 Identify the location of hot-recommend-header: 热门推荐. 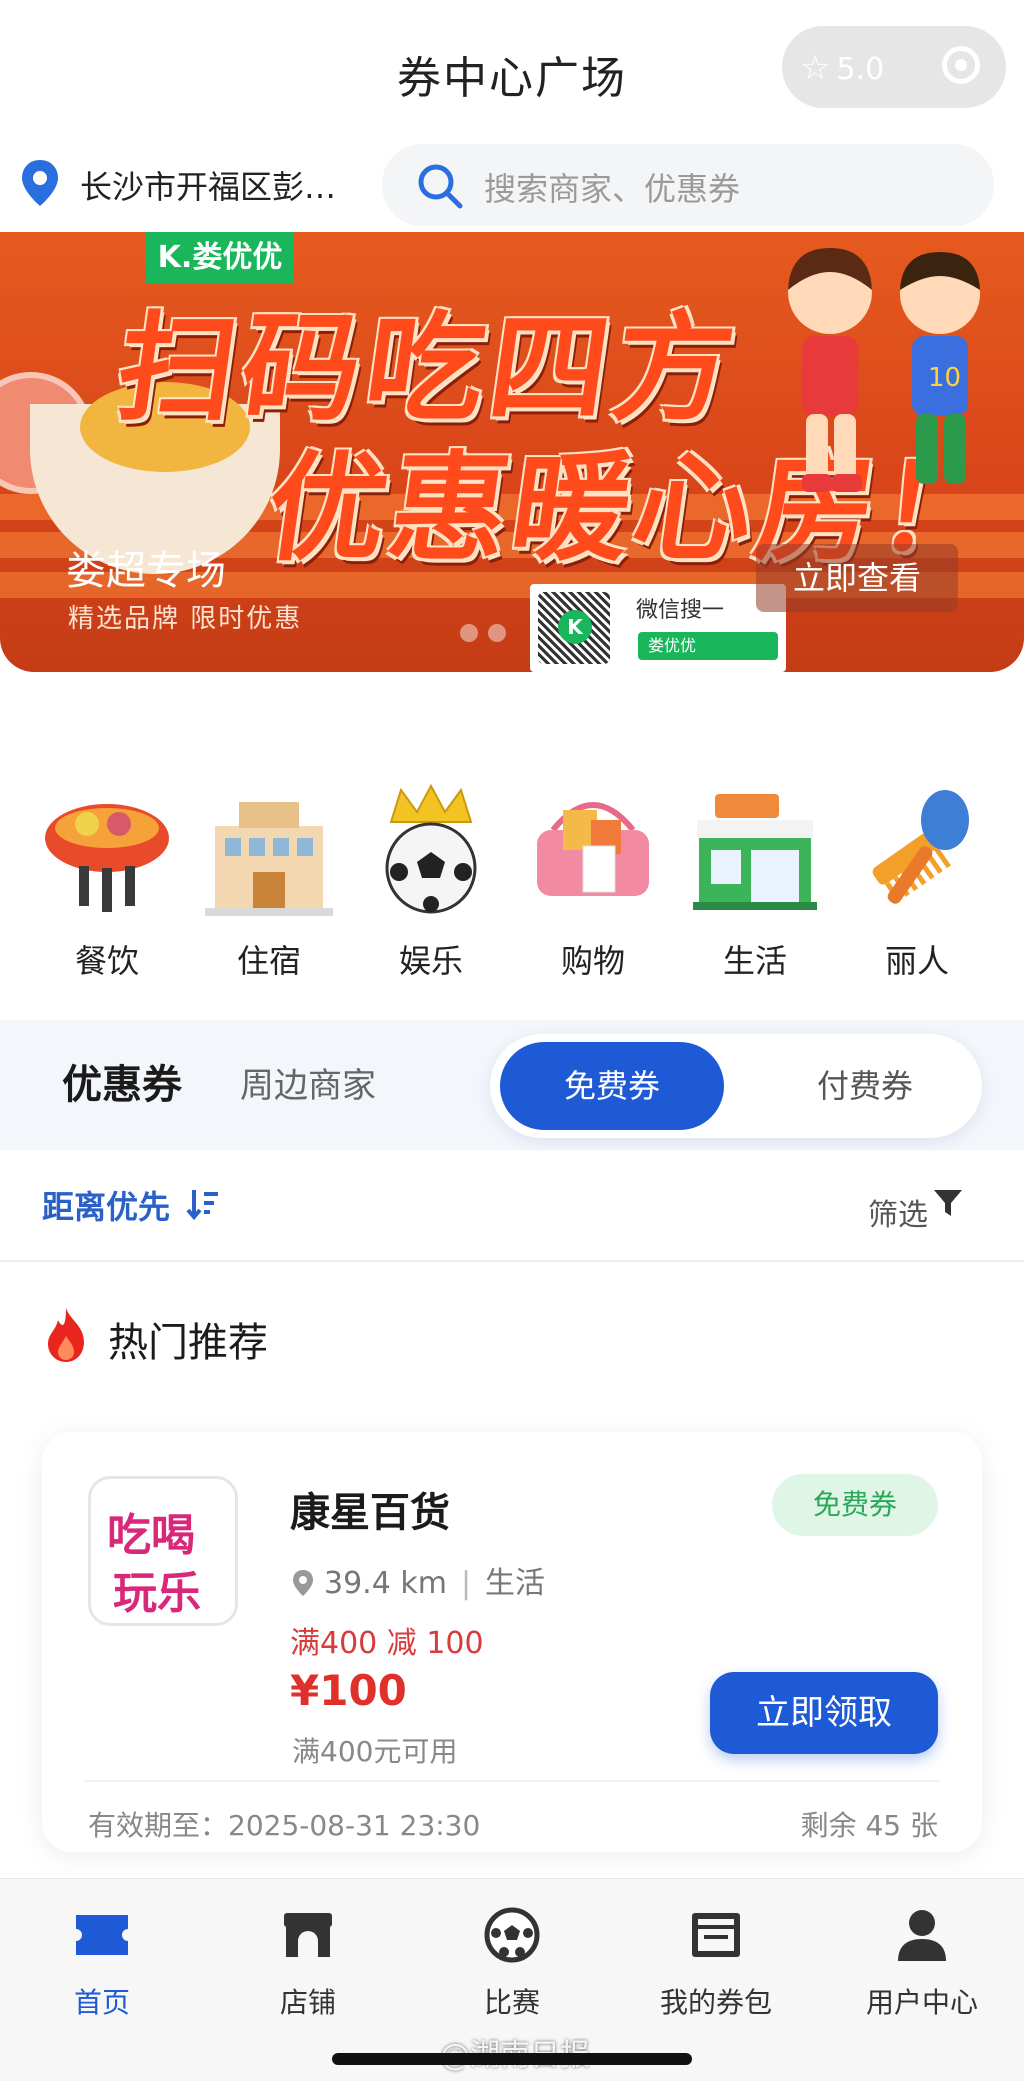
(512, 1340).